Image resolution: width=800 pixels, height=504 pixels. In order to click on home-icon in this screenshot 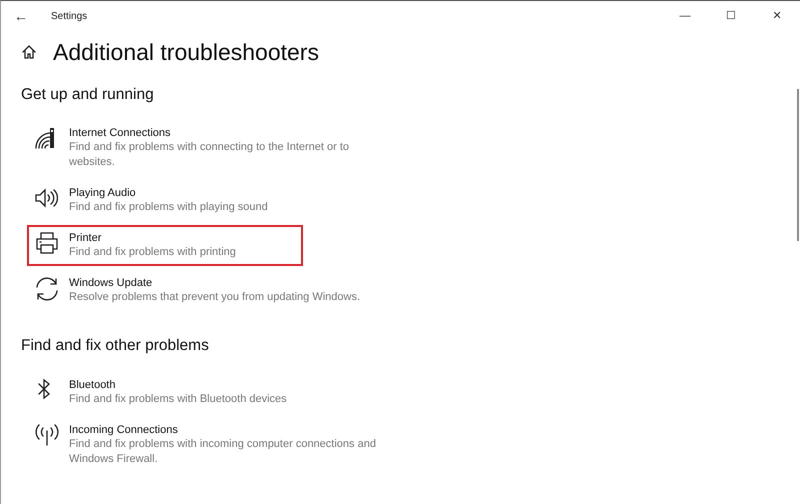, I will do `click(29, 52)`.